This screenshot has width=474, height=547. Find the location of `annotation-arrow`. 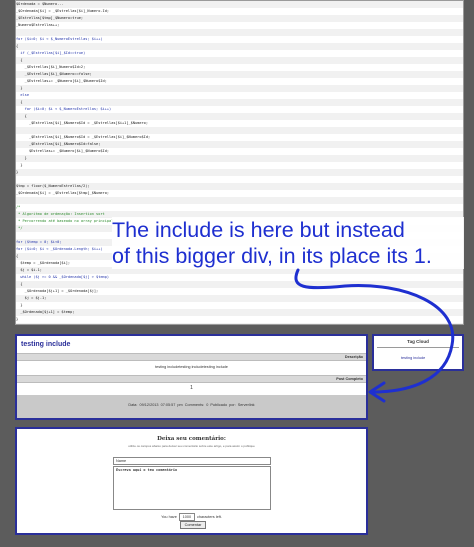

annotation-arrow is located at coordinates (374, 335).